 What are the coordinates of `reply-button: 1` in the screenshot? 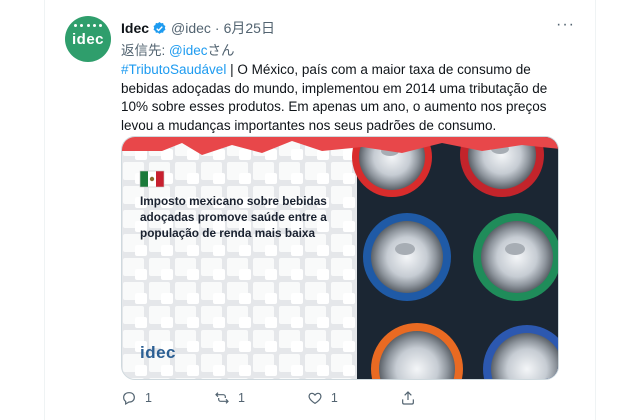 It's located at (136, 398).